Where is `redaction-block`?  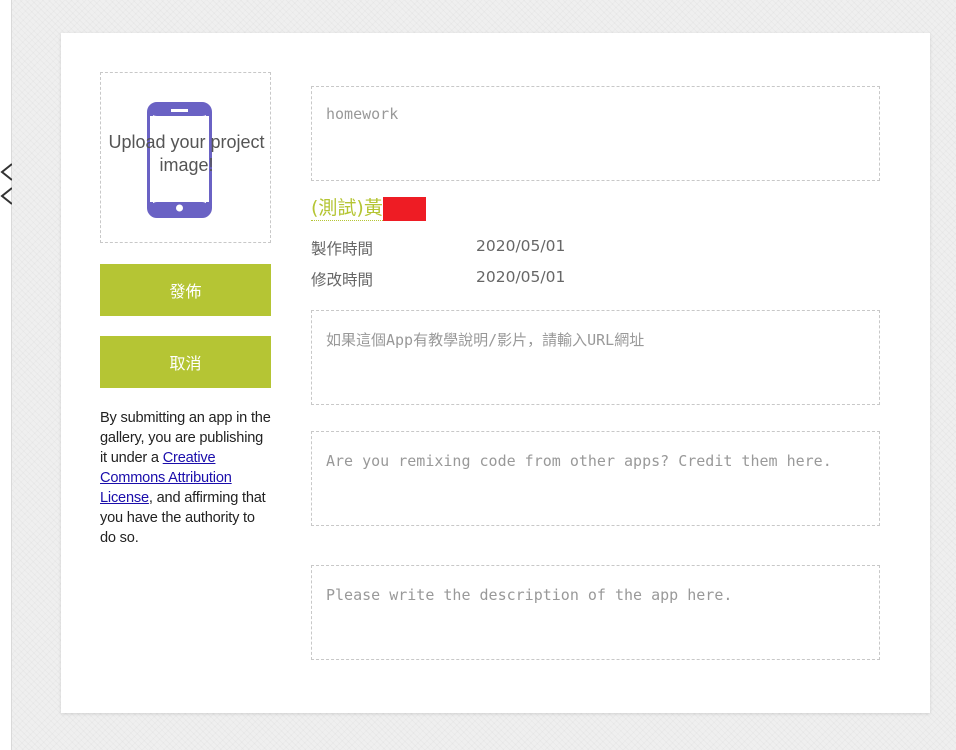
redaction-block is located at coordinates (404, 208).